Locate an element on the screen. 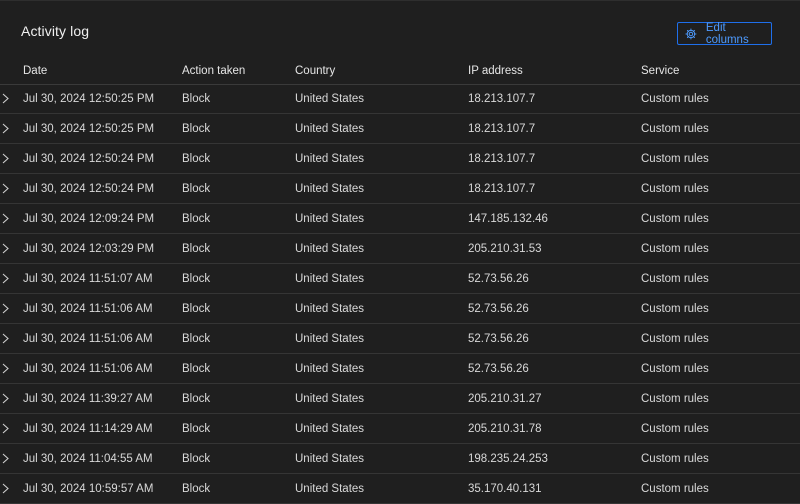 This screenshot has width=800, height=504. column-header-service: Service is located at coordinates (660, 71).